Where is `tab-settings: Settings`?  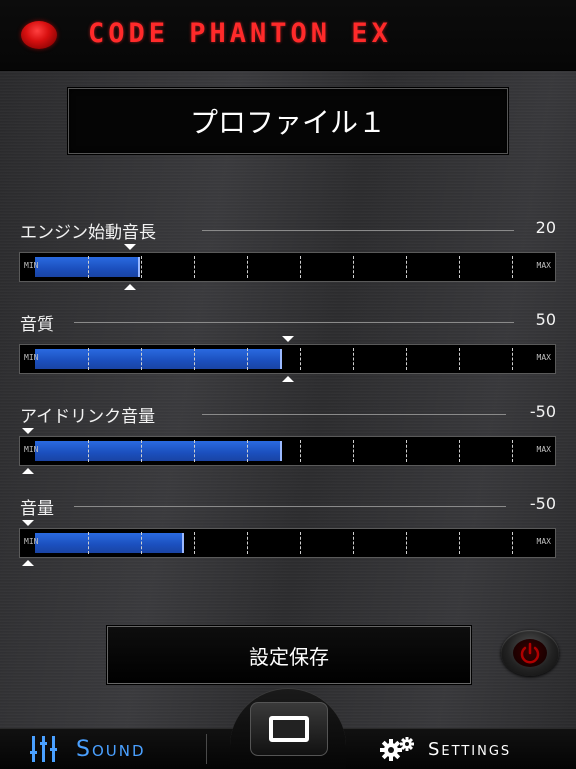 tab-settings: Settings is located at coordinates (444, 749).